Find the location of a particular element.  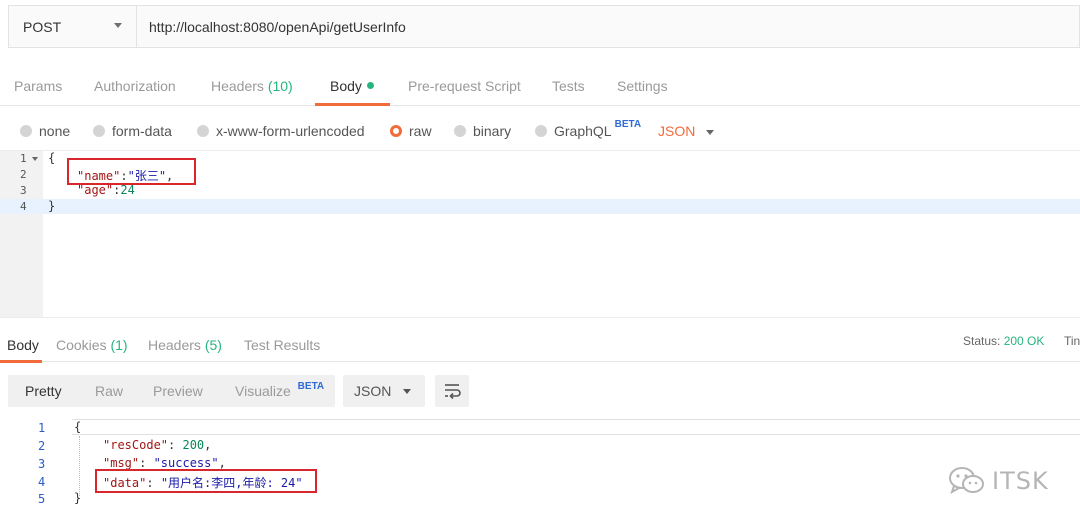

view-preview-button: Preview is located at coordinates (178, 391).